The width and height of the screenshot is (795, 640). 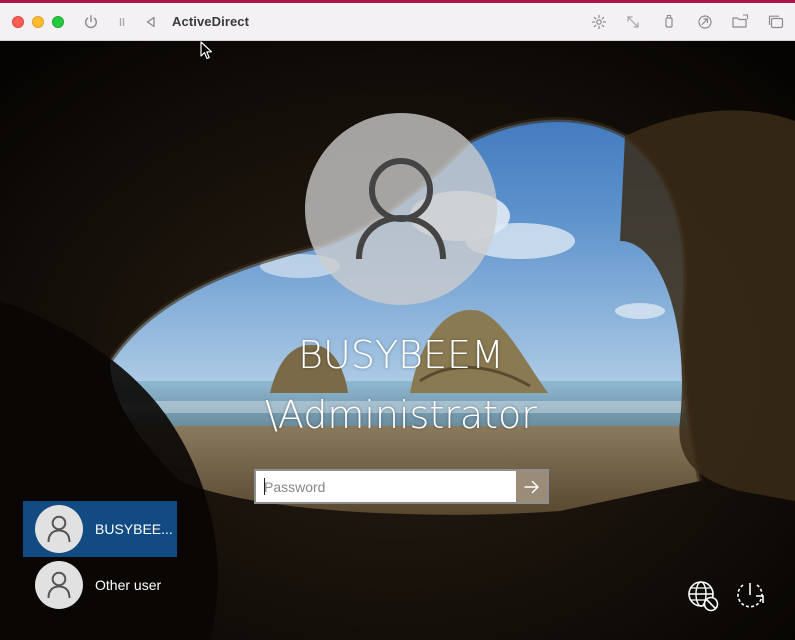 What do you see at coordinates (705, 22) in the screenshot?
I see `network-sharing-icon` at bounding box center [705, 22].